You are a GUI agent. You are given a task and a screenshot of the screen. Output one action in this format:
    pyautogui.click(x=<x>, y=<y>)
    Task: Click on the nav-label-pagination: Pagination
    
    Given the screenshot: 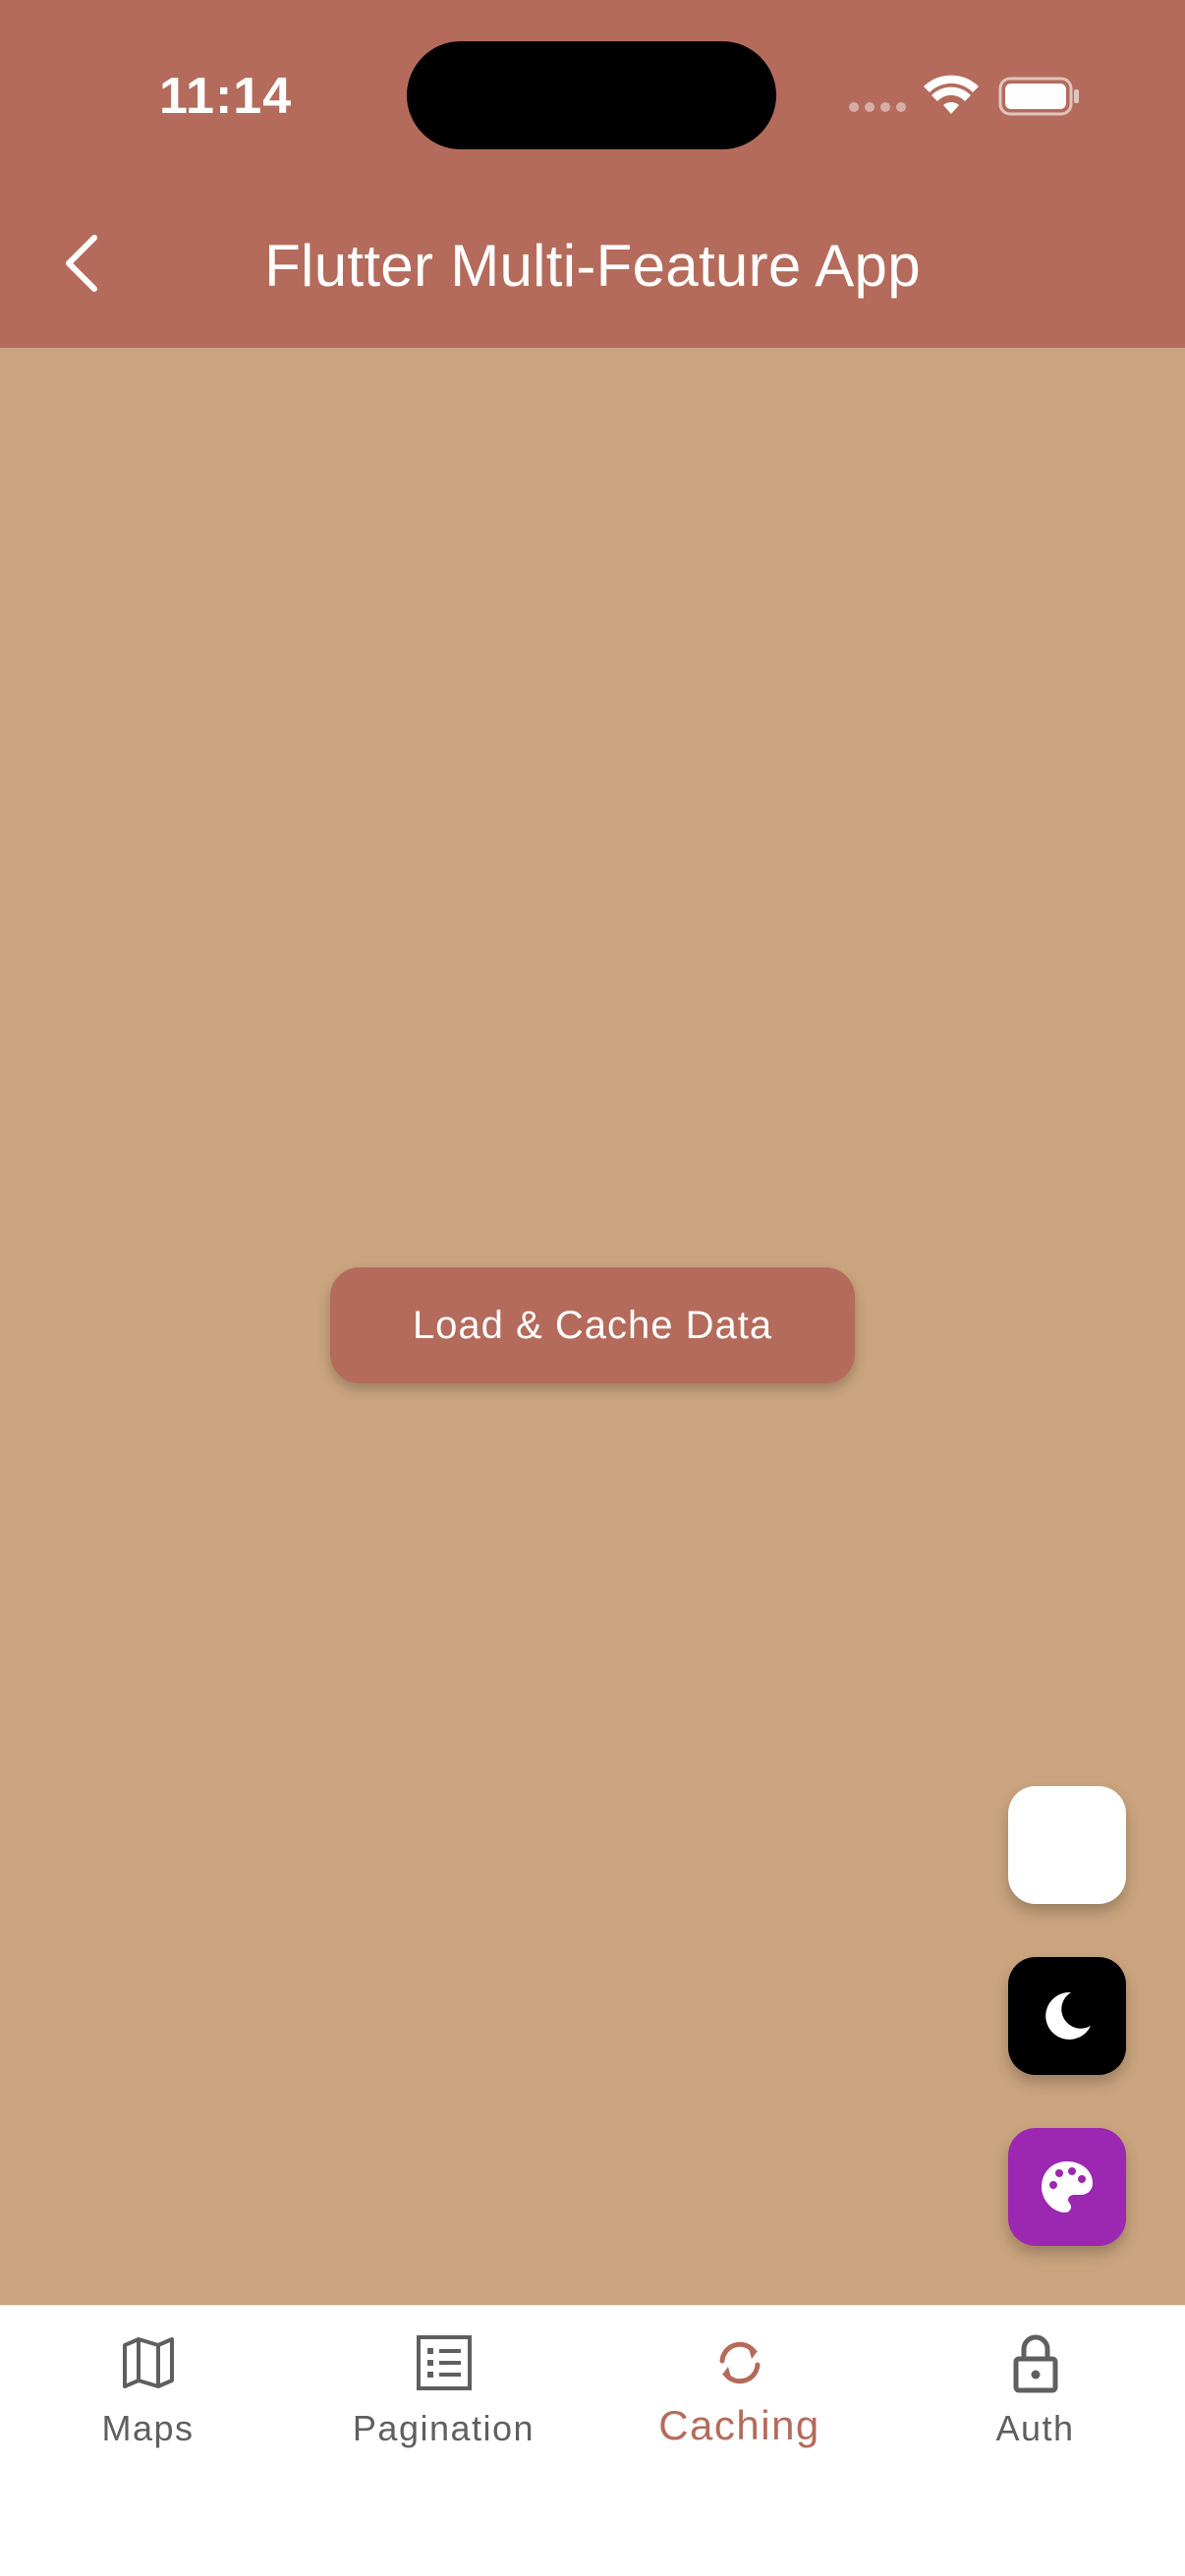 What is the action you would take?
    pyautogui.click(x=444, y=2428)
    